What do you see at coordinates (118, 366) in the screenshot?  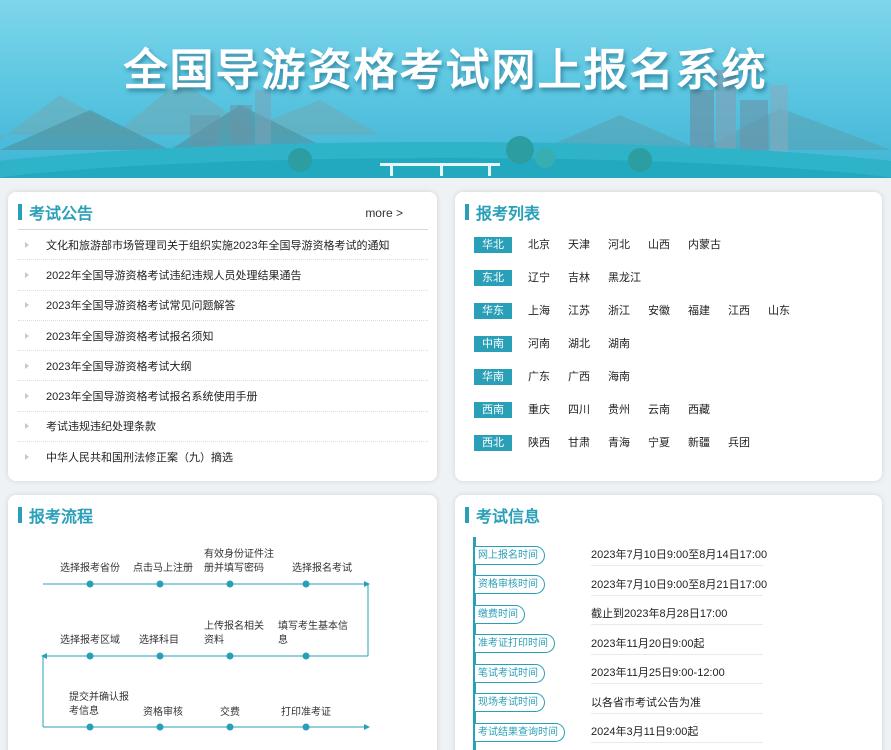 I see `notice-link: 2023年全国导游资格考试大纲` at bounding box center [118, 366].